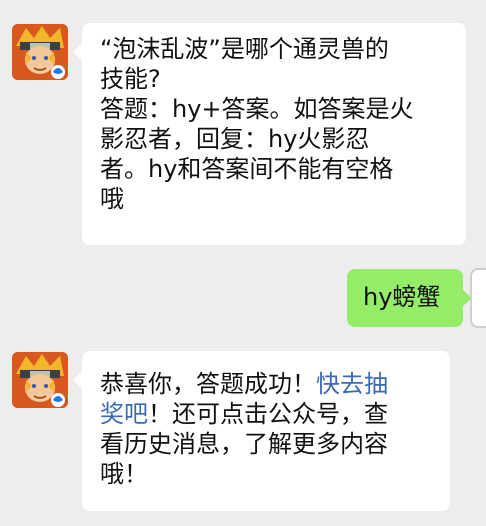  I want to click on lottery-link: 奖吧, so click(124, 414).